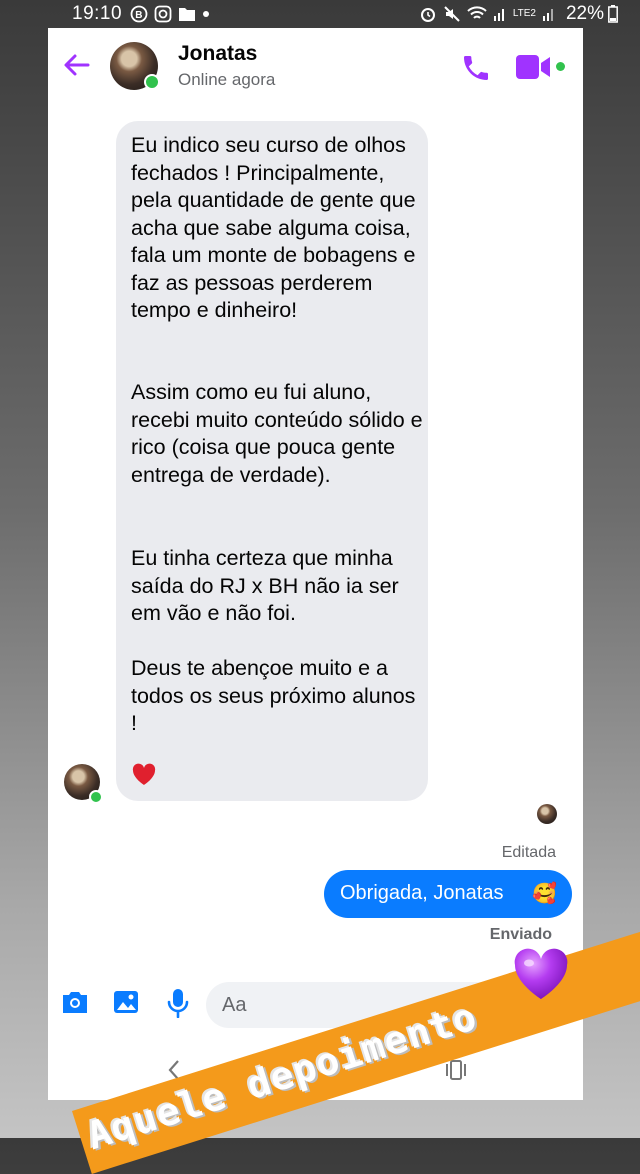 The width and height of the screenshot is (640, 1174). What do you see at coordinates (178, 1003) in the screenshot?
I see `microphone-icon` at bounding box center [178, 1003].